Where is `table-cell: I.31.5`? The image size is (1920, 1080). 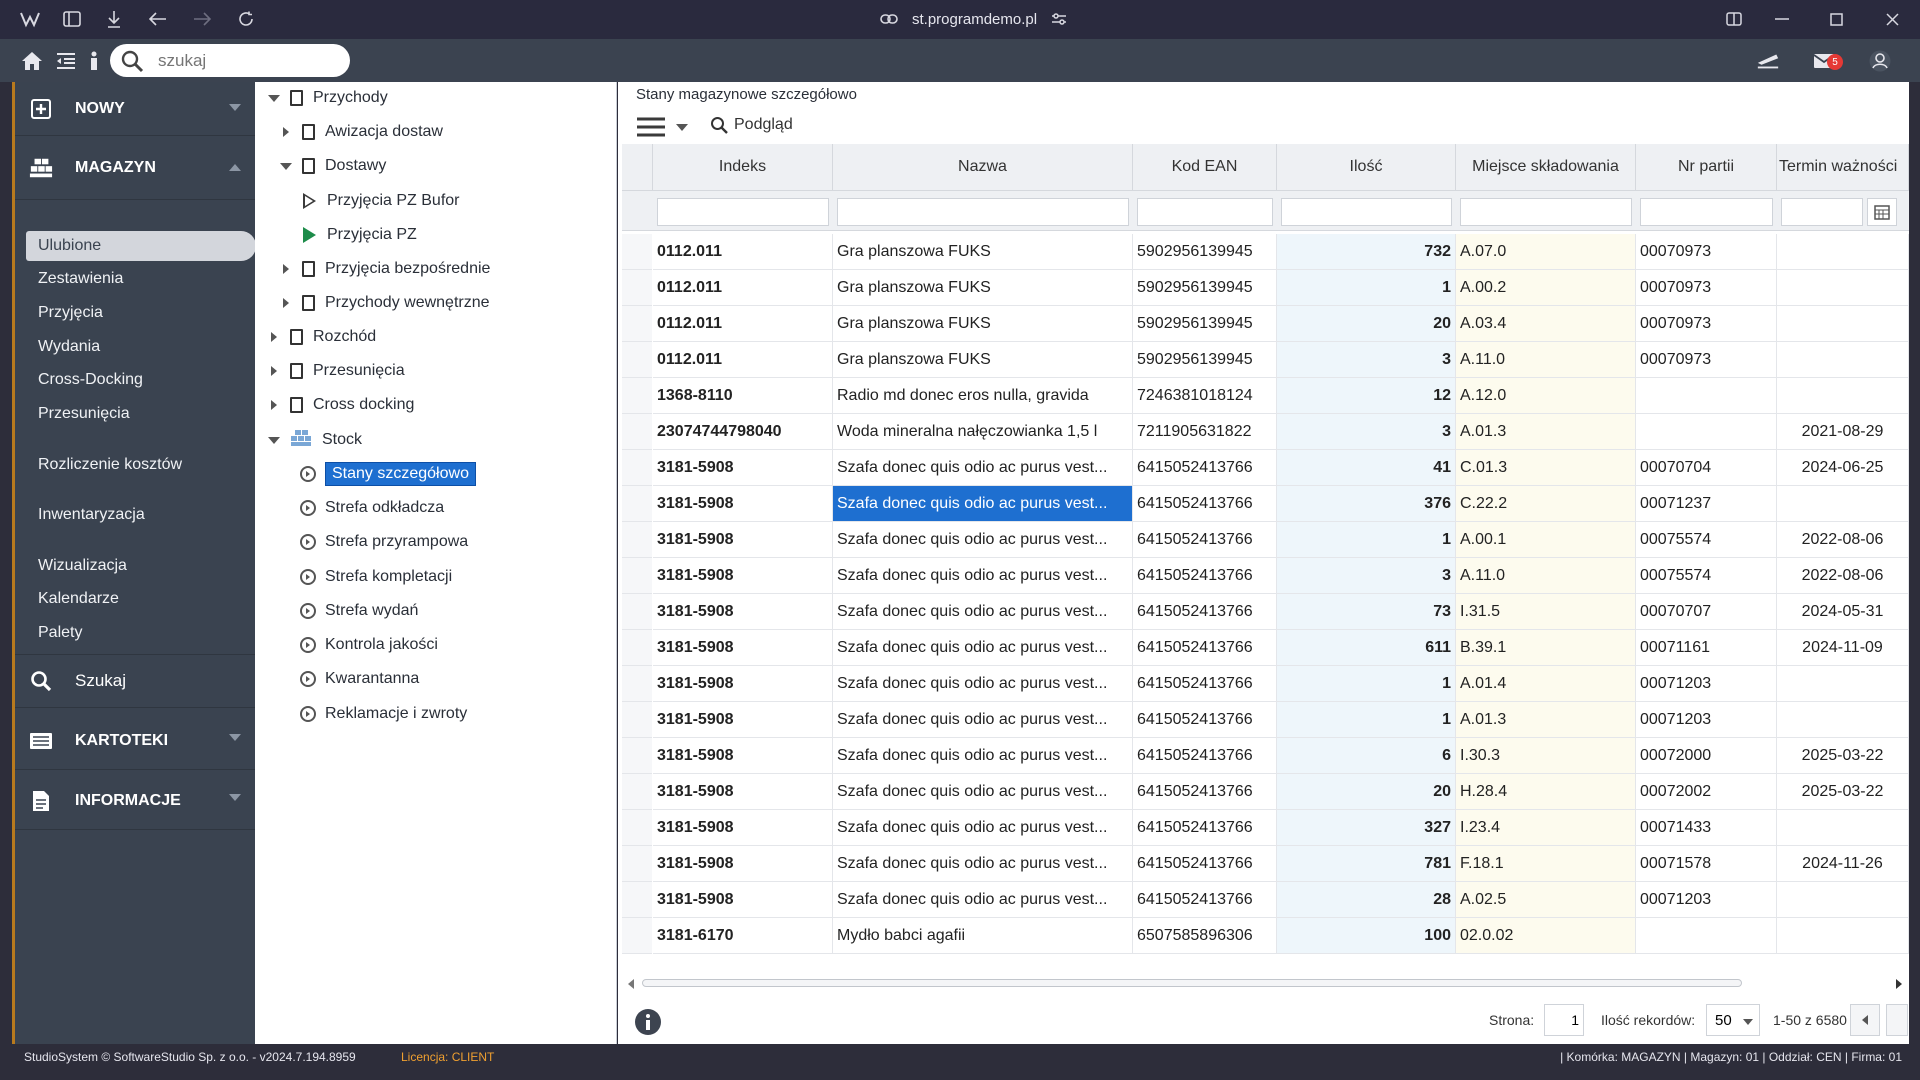 table-cell: I.31.5 is located at coordinates (1546, 612).